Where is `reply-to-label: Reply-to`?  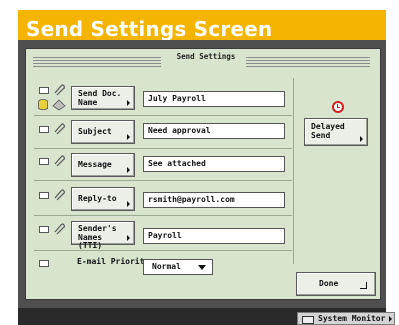
reply-to-label: Reply-to is located at coordinates (97, 198).